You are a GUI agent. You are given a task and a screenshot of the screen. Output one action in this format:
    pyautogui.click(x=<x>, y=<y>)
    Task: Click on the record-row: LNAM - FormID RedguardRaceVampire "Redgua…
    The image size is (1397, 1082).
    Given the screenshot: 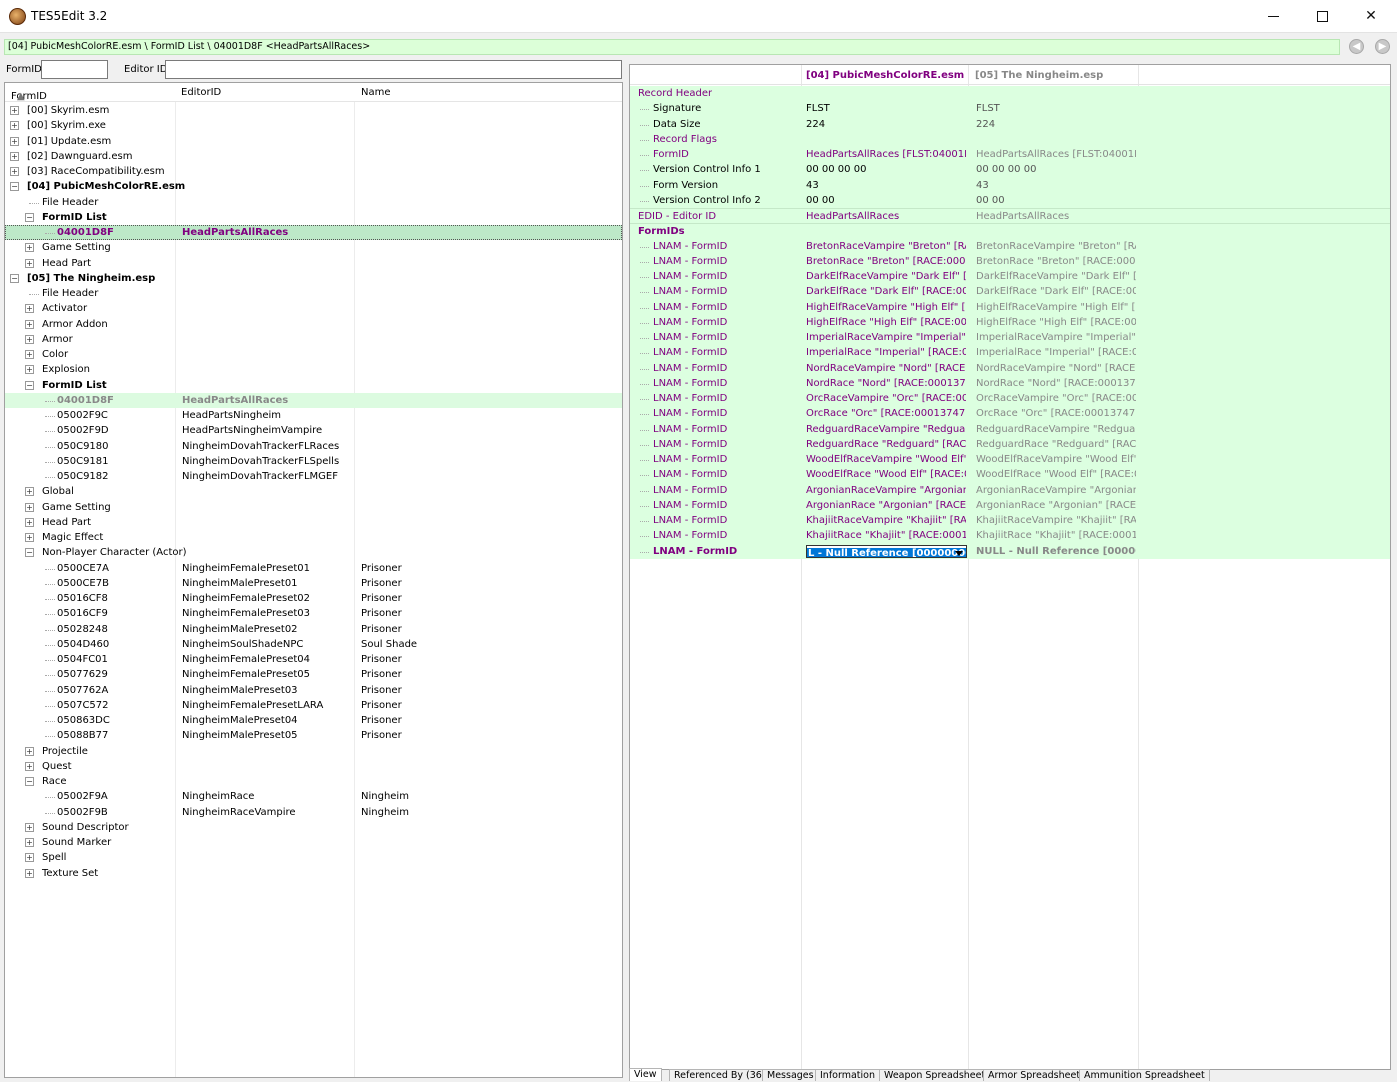 What is the action you would take?
    pyautogui.click(x=1010, y=429)
    